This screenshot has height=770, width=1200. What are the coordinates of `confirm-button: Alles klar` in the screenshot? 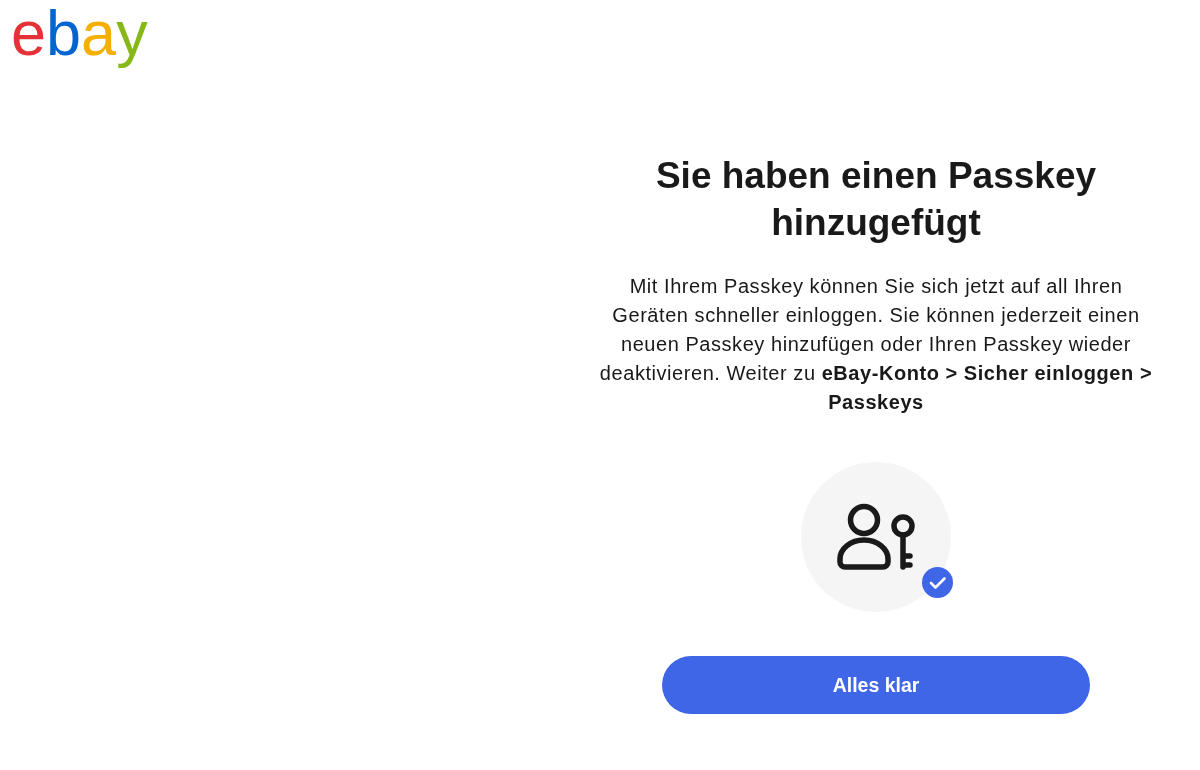 It's located at (876, 685).